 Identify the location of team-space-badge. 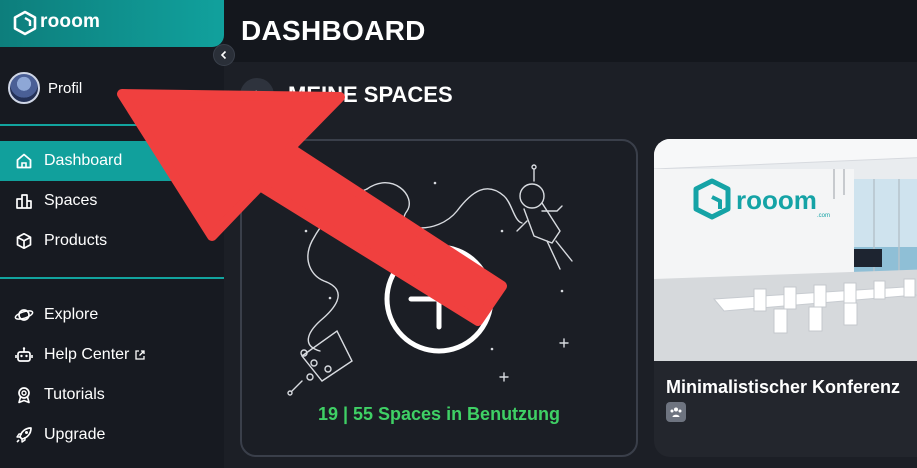
(676, 412).